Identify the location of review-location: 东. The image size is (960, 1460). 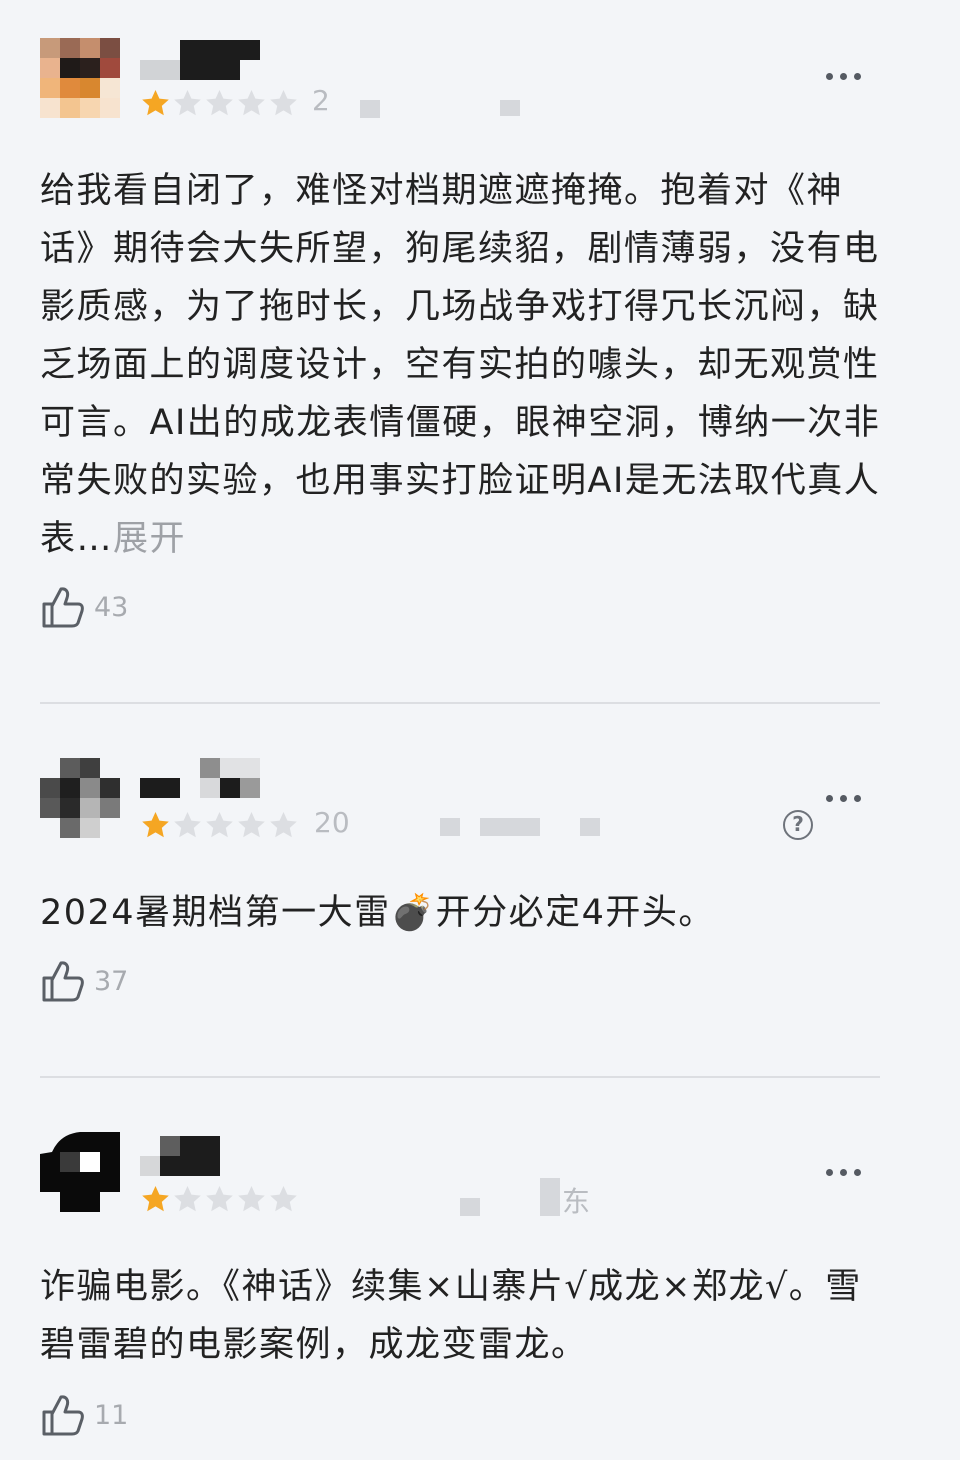
(576, 1201).